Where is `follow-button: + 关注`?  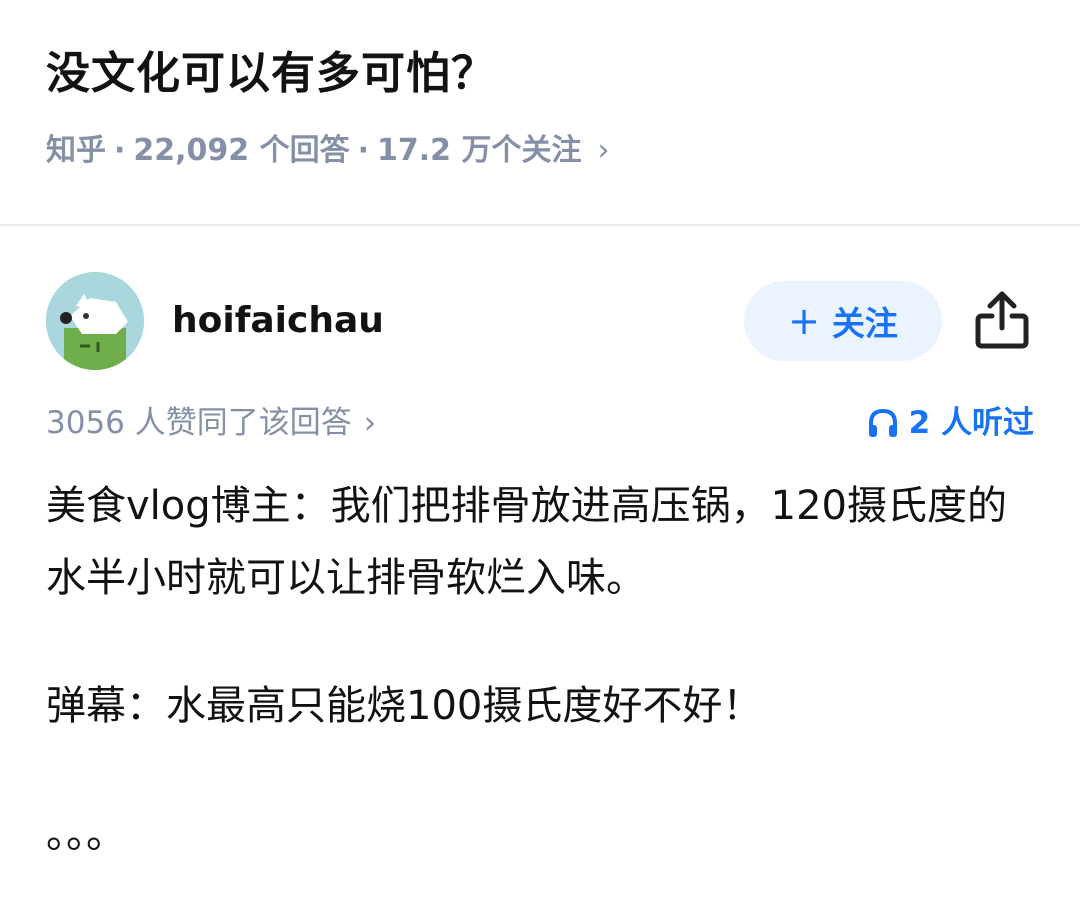
follow-button: + 关注 is located at coordinates (843, 321).